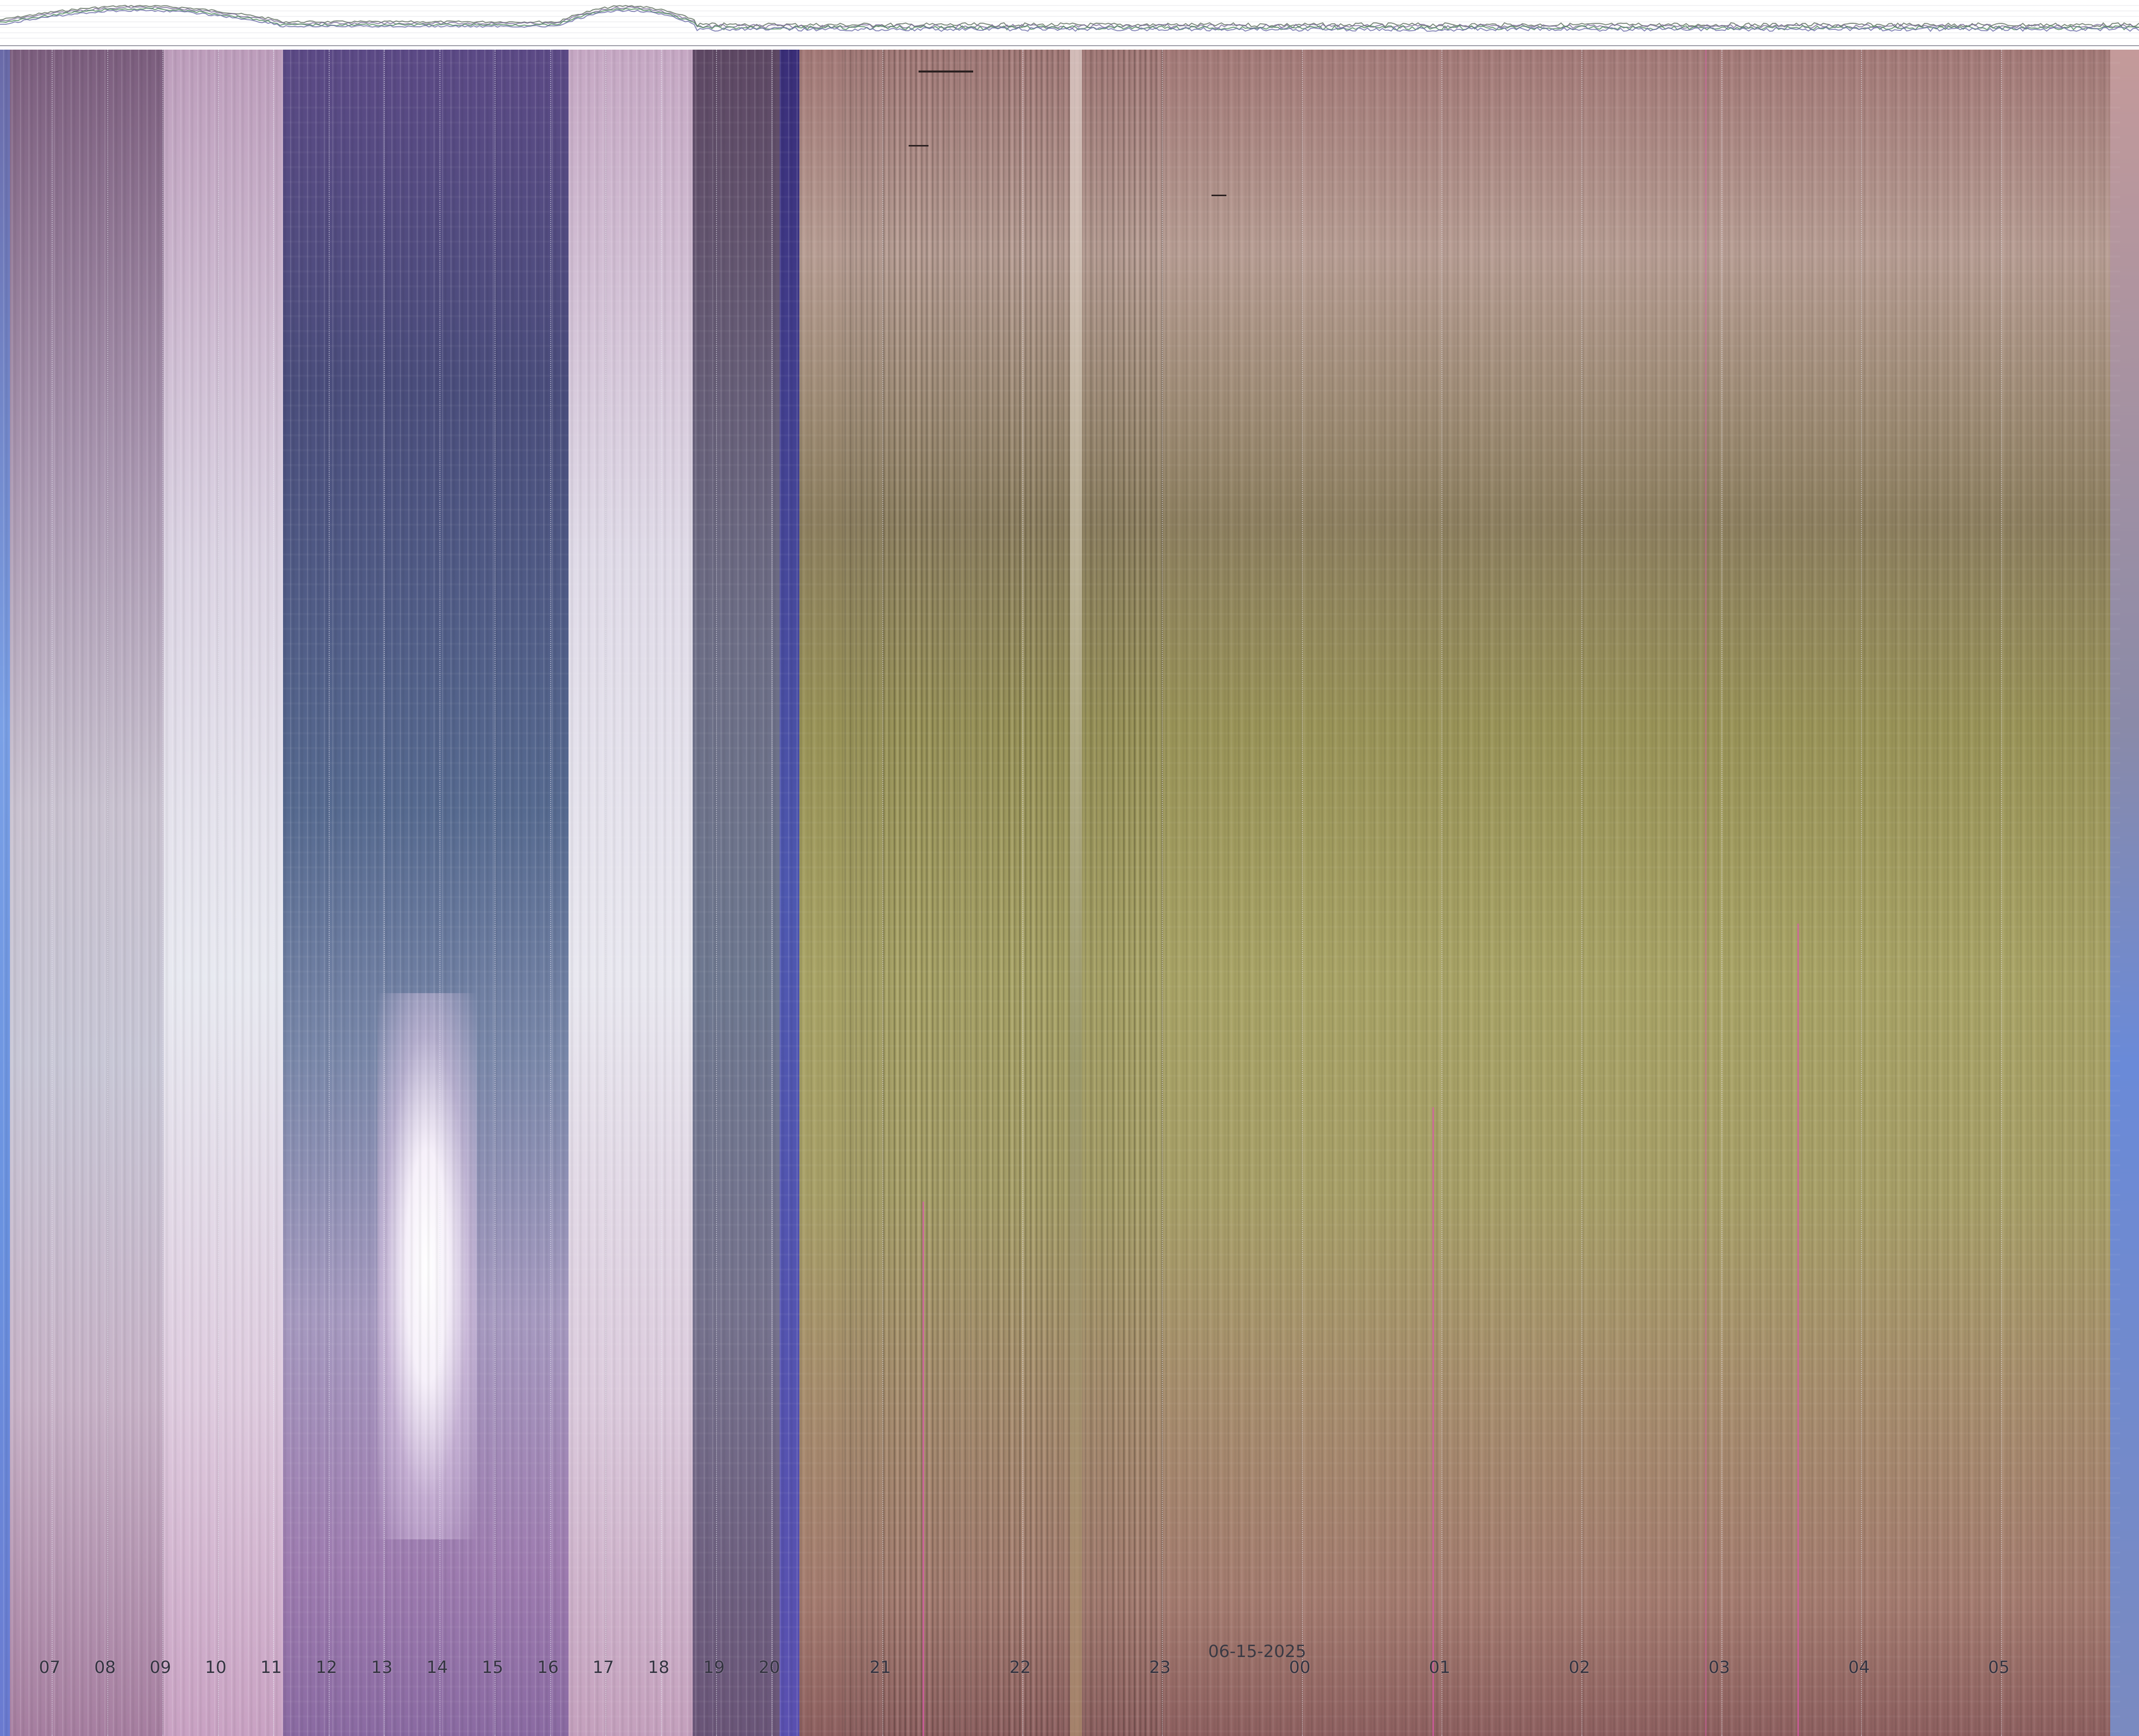 The height and width of the screenshot is (1736, 2139). What do you see at coordinates (437, 1668) in the screenshot?
I see `hour-label: 14` at bounding box center [437, 1668].